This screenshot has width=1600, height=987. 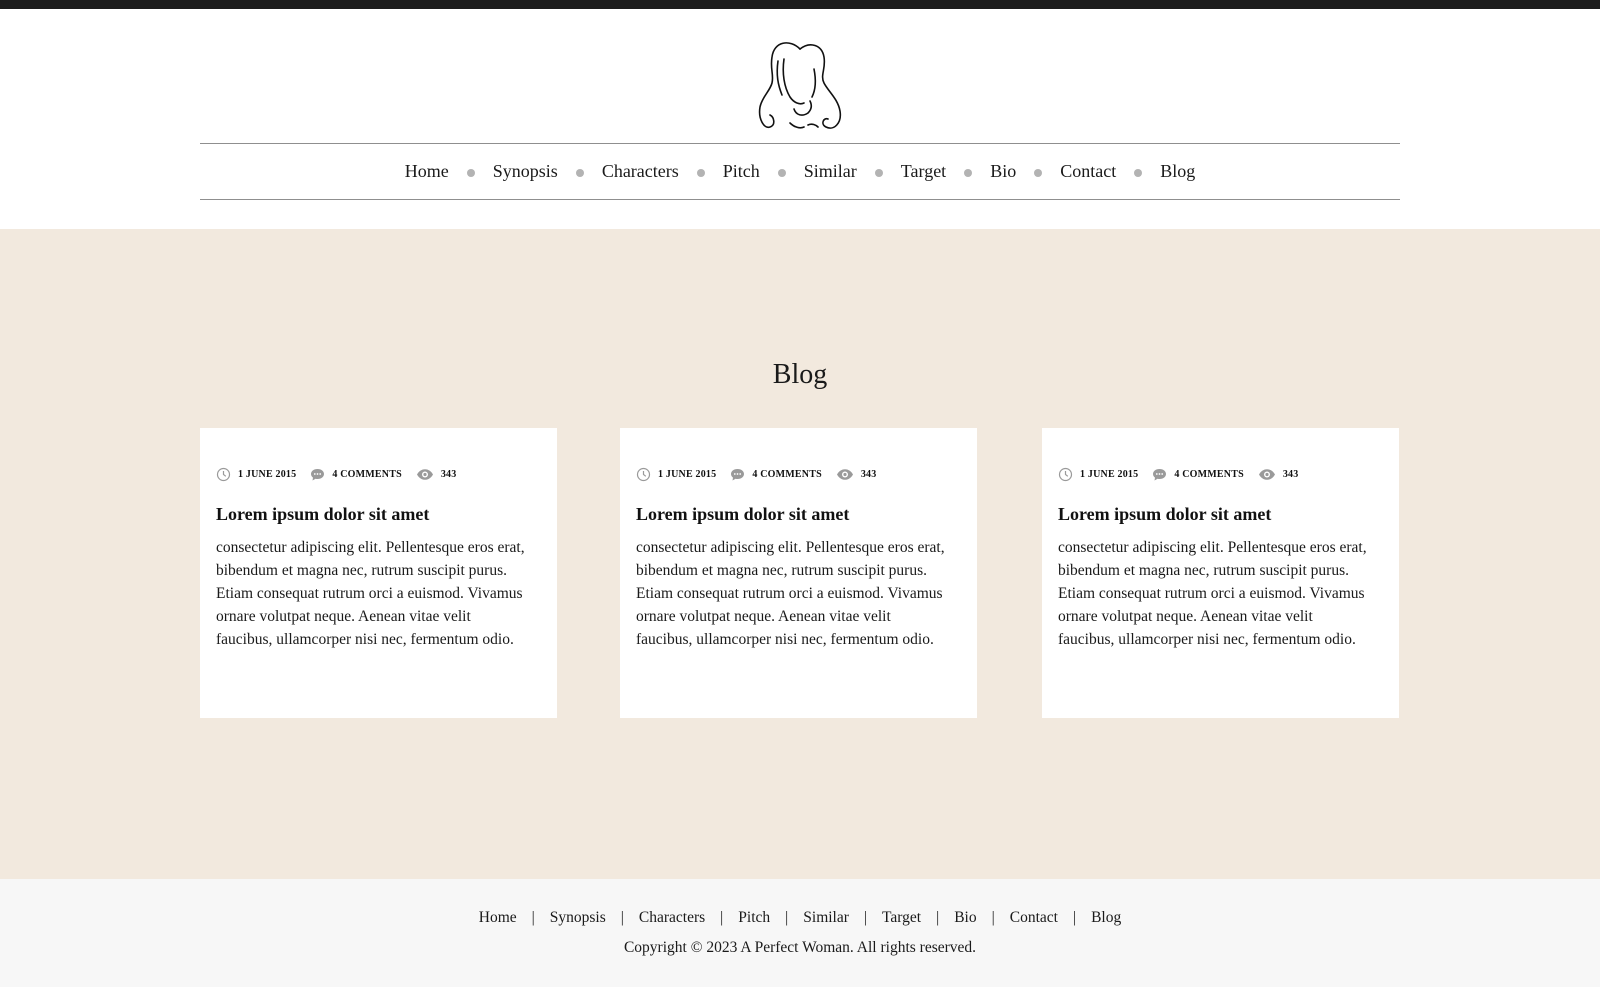 What do you see at coordinates (578, 918) in the screenshot?
I see `footer-link-synopsis: Synopsis` at bounding box center [578, 918].